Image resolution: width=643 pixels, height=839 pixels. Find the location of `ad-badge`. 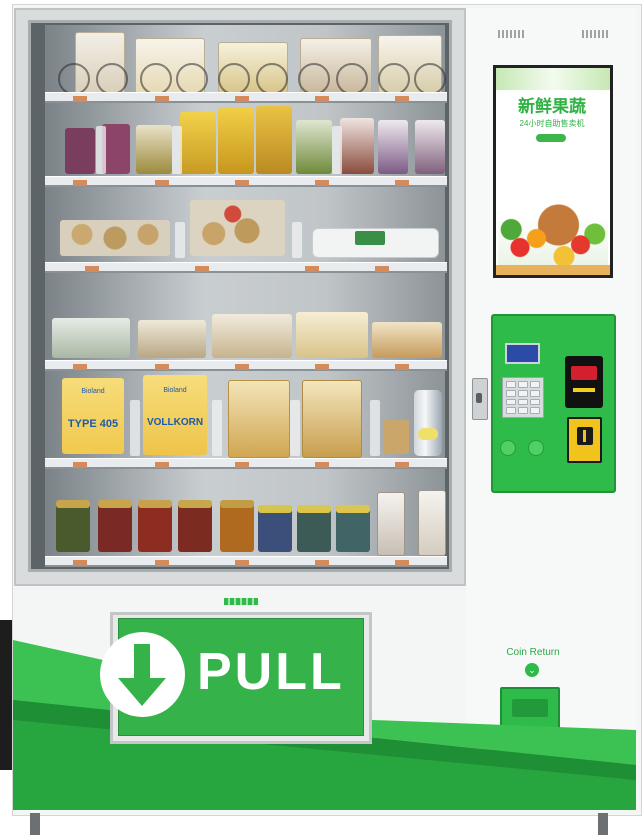

ad-badge is located at coordinates (551, 138).